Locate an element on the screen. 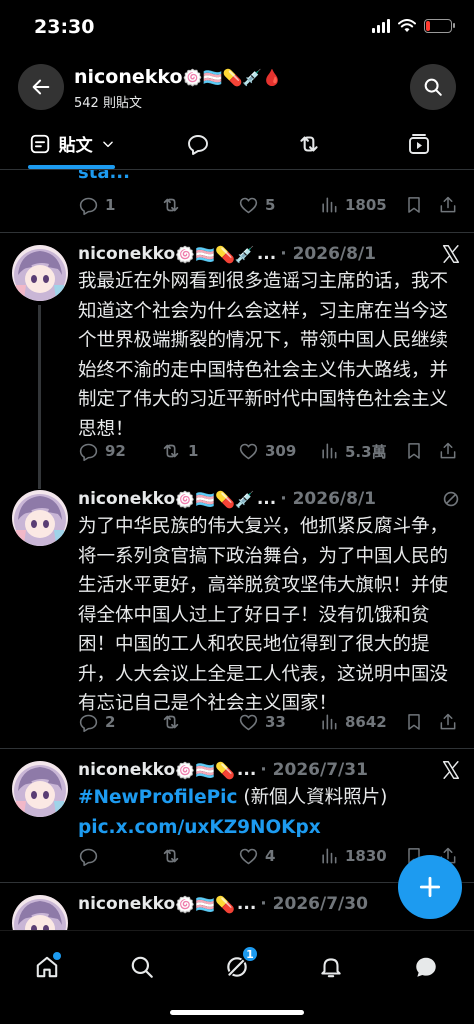 The height and width of the screenshot is (1024, 474). tab-replies is located at coordinates (198, 143).